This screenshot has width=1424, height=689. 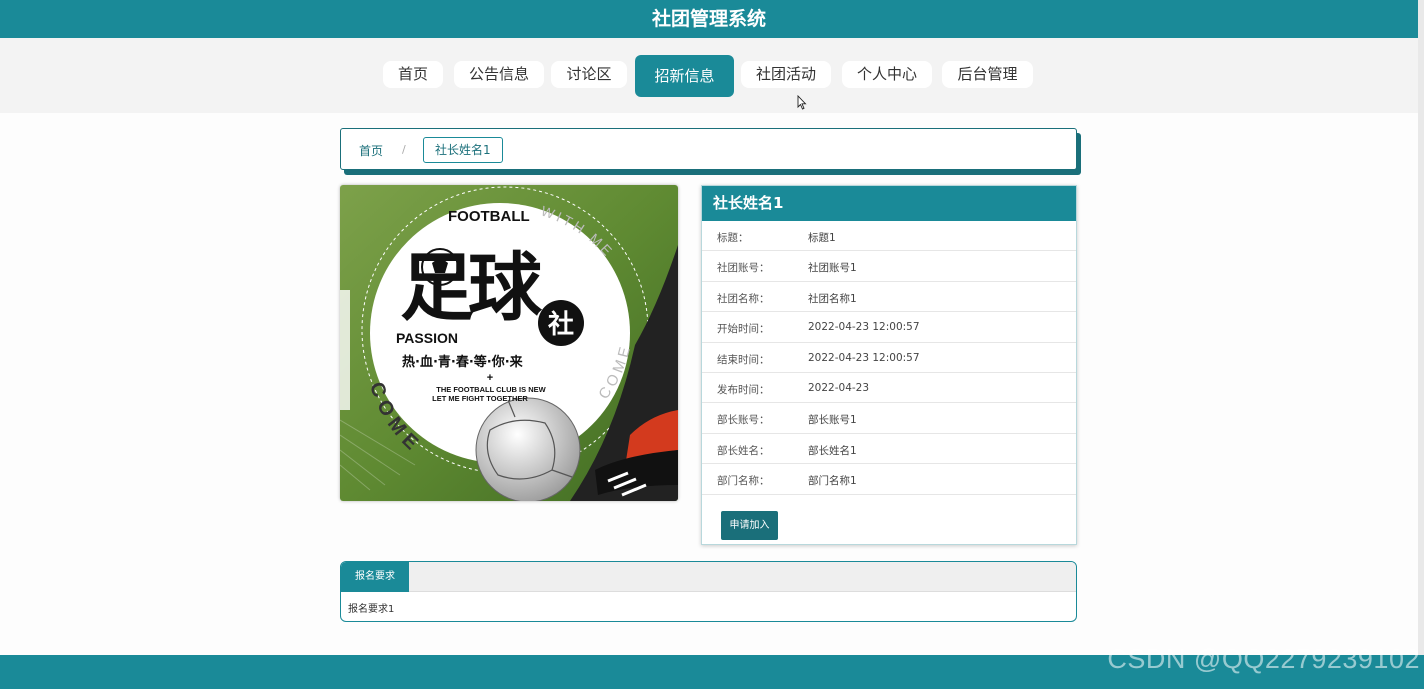 What do you see at coordinates (832, 420) in the screenshot?
I see `detail-value: 部长账号1` at bounding box center [832, 420].